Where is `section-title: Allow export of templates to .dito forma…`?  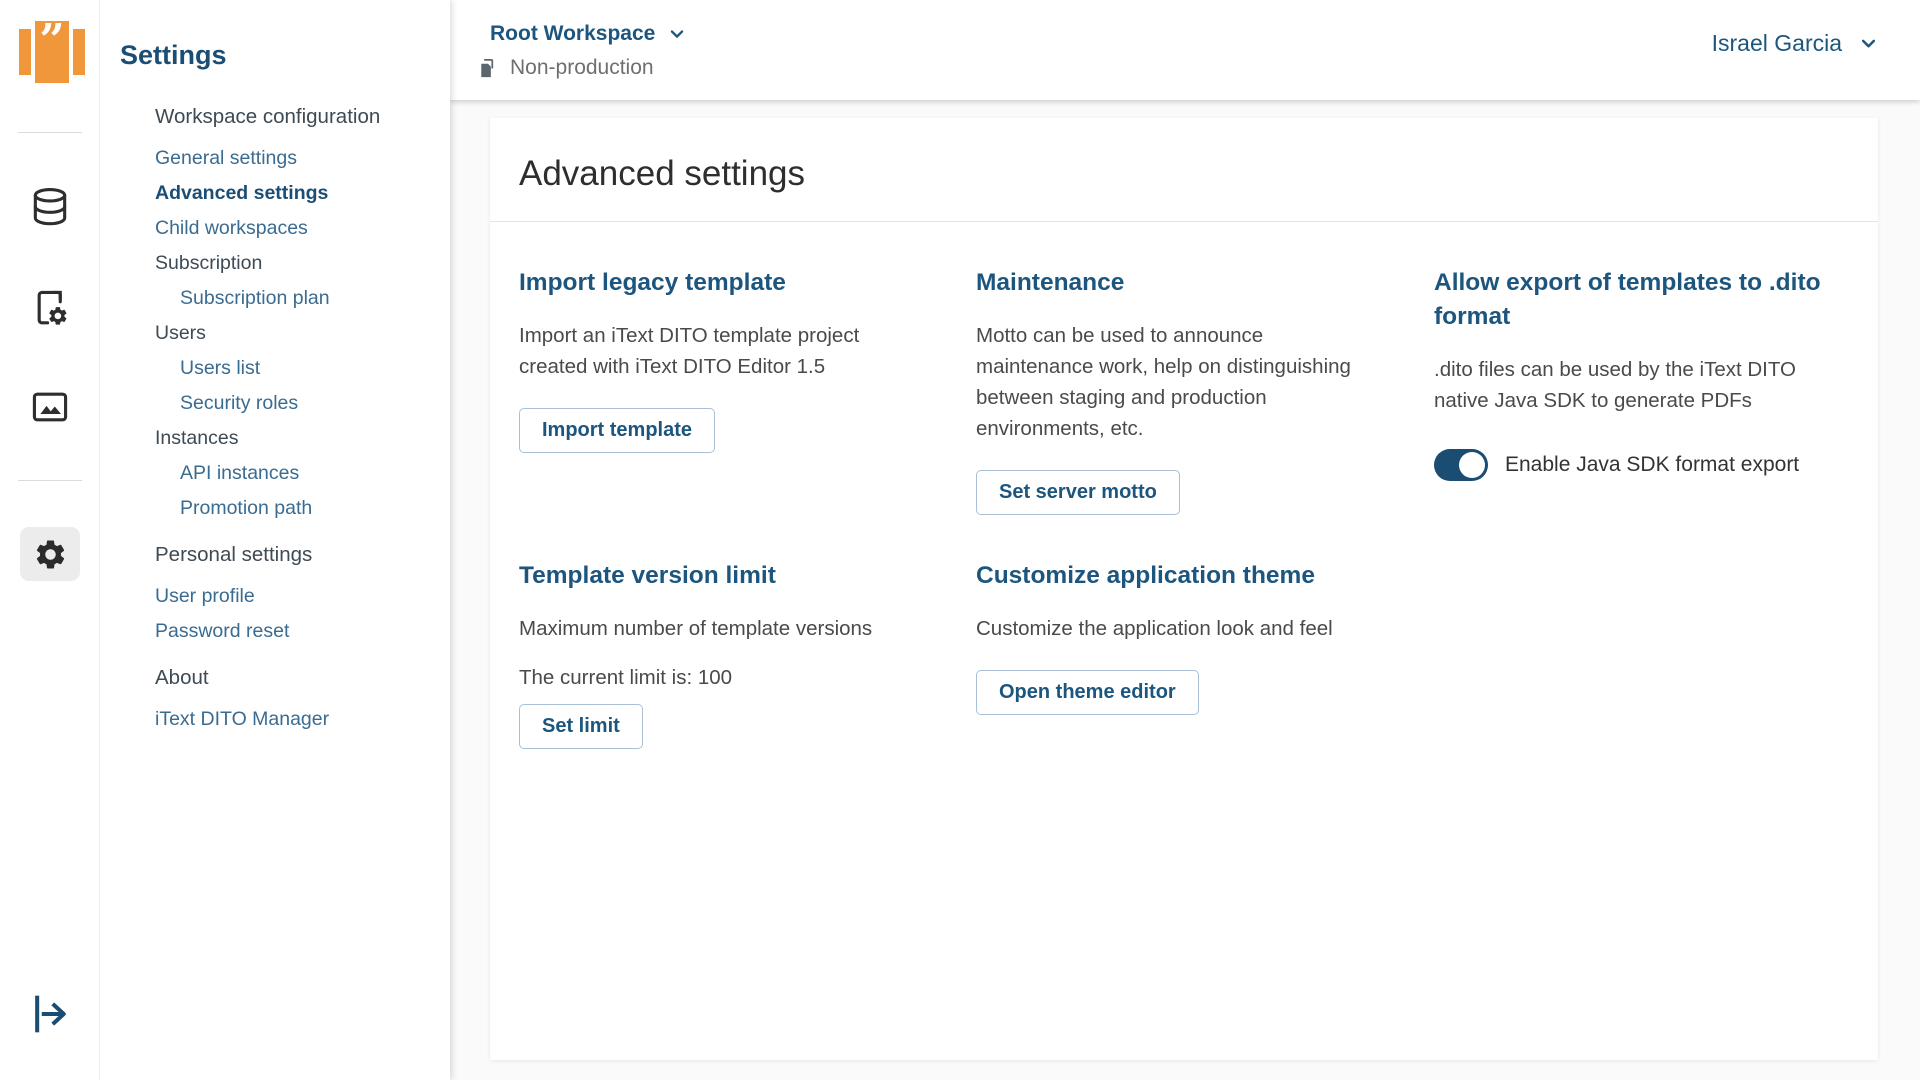
section-title: Allow export of templates to .dito forma… is located at coordinates (1627, 299).